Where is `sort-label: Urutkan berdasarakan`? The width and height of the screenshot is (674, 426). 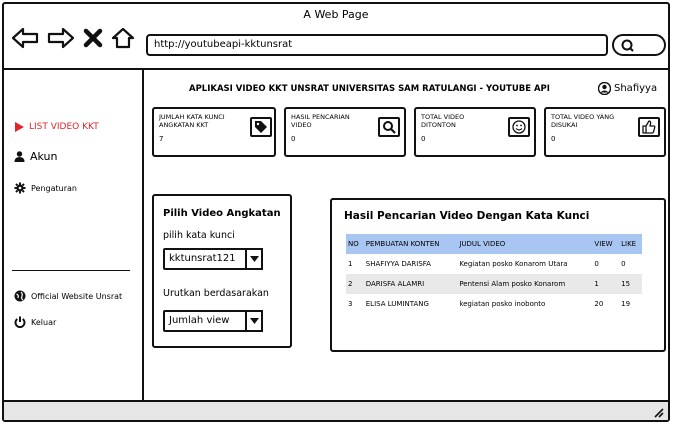 sort-label: Urutkan berdasarakan is located at coordinates (216, 293).